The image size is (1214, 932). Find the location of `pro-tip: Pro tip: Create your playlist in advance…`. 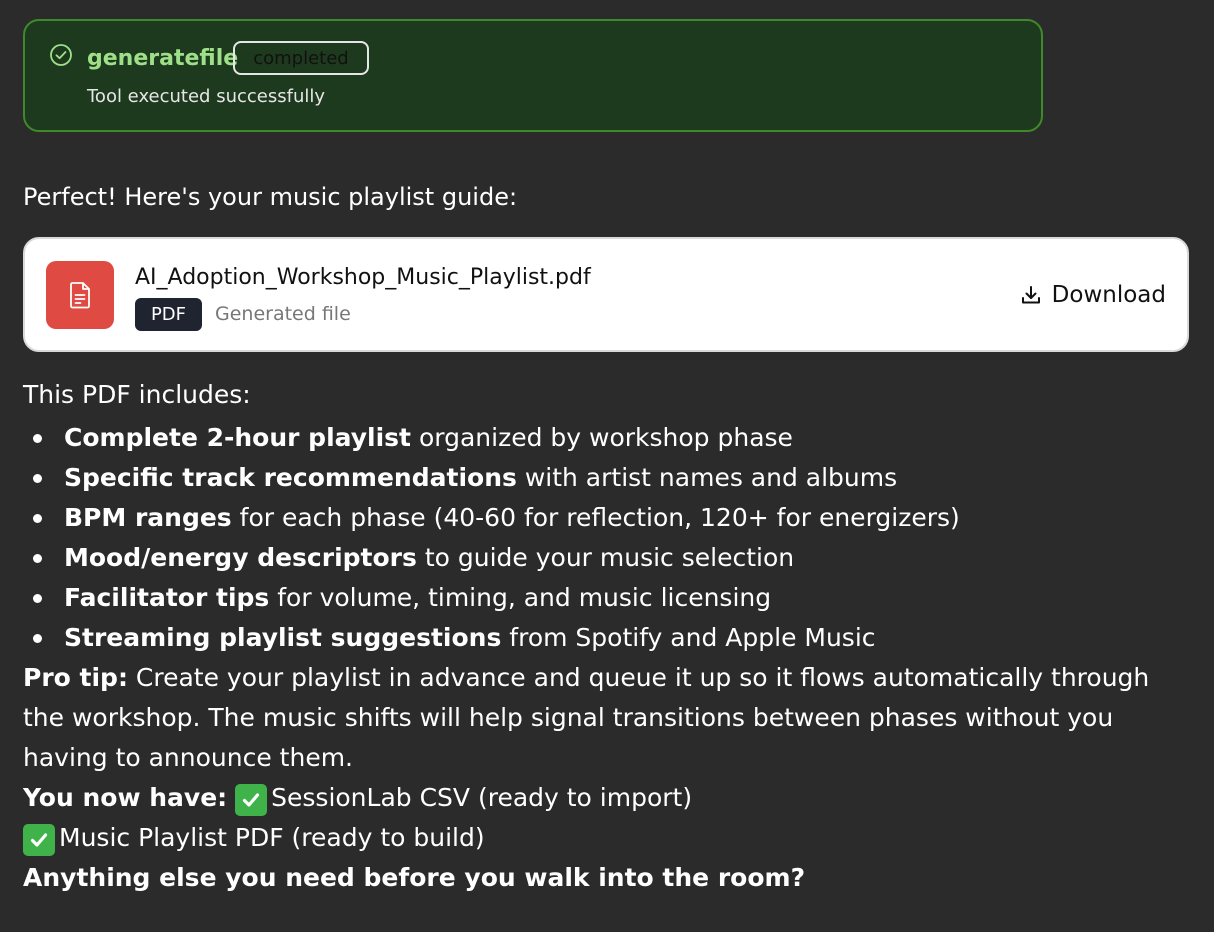

pro-tip: Pro tip: Create your playlist in advance… is located at coordinates (608, 718).